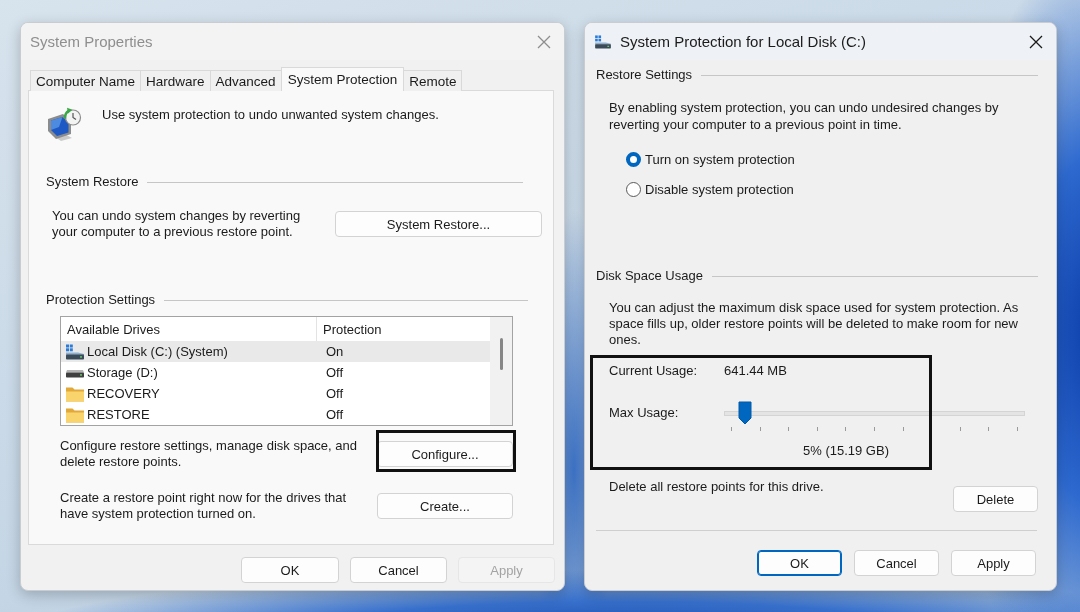  I want to click on drive-row: RESTORE Off, so click(275, 414).